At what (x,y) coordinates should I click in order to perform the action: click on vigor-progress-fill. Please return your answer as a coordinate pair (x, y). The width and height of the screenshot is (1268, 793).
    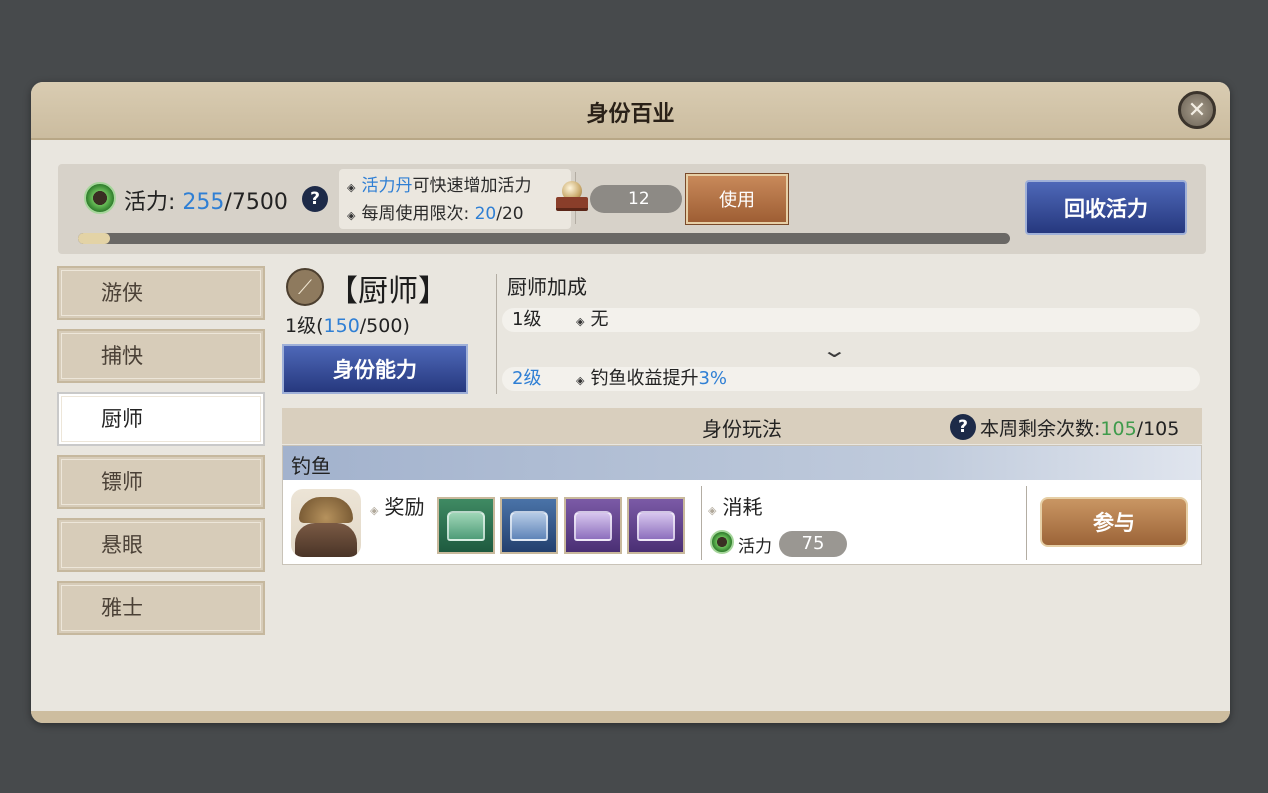
    Looking at the image, I should click on (94, 238).